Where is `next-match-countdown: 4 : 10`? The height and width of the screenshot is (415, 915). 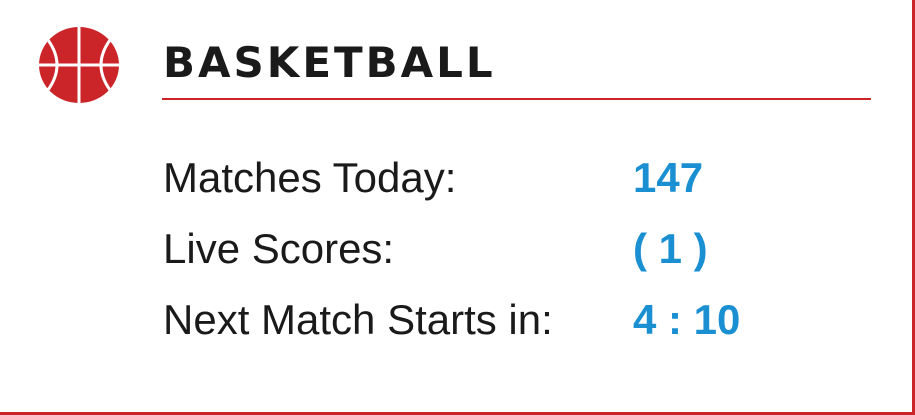 next-match-countdown: 4 : 10 is located at coordinates (687, 319).